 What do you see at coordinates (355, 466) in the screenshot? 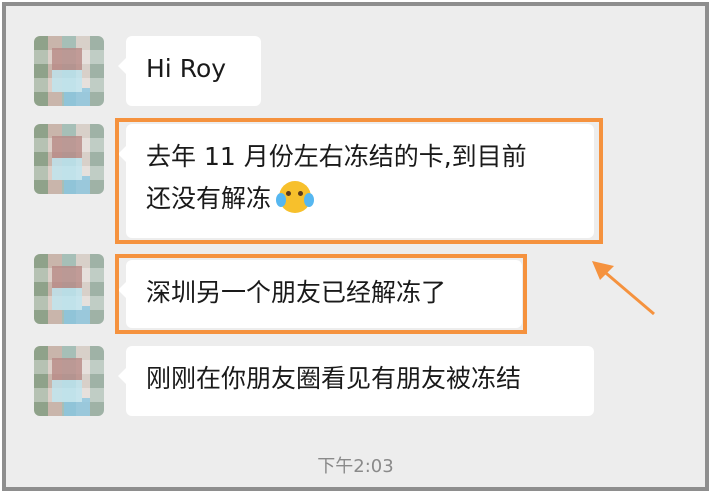
I see `timestamp: 下午2:03` at bounding box center [355, 466].